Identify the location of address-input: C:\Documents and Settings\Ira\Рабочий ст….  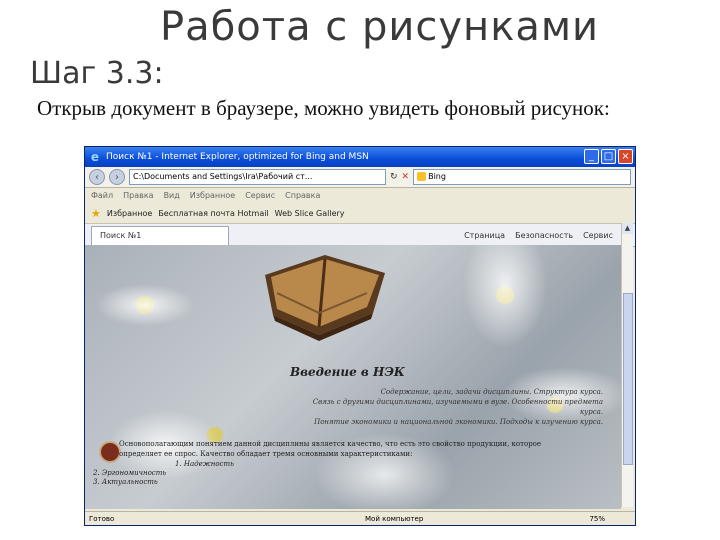
(257, 177).